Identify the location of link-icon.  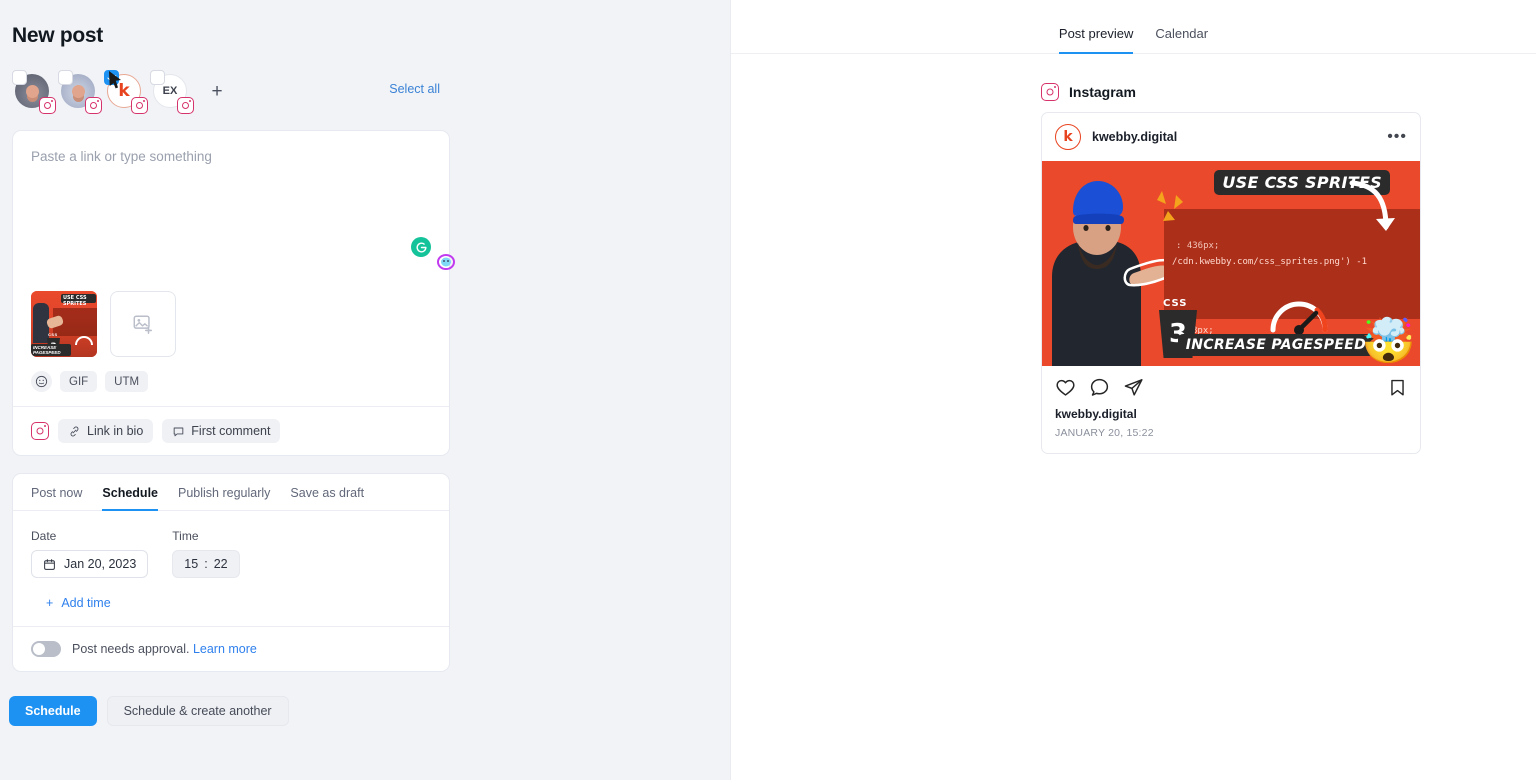
(74, 431).